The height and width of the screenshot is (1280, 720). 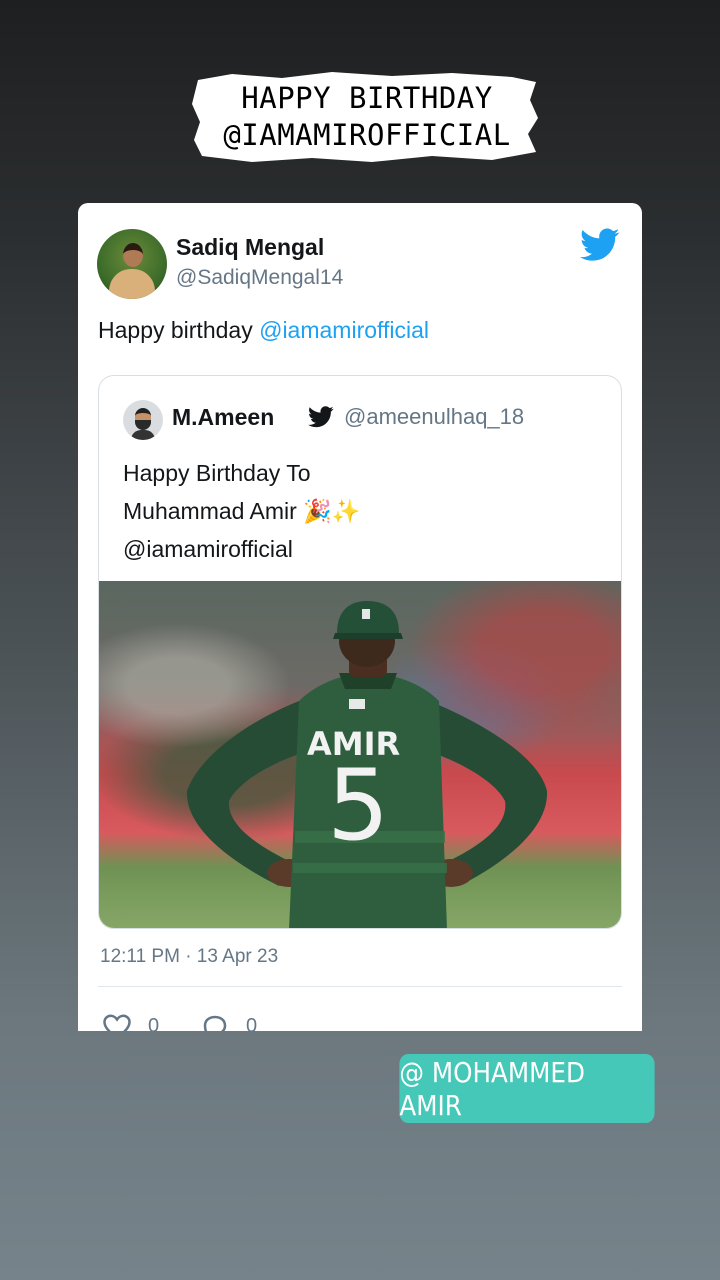 I want to click on author-avatar, so click(x=132, y=264).